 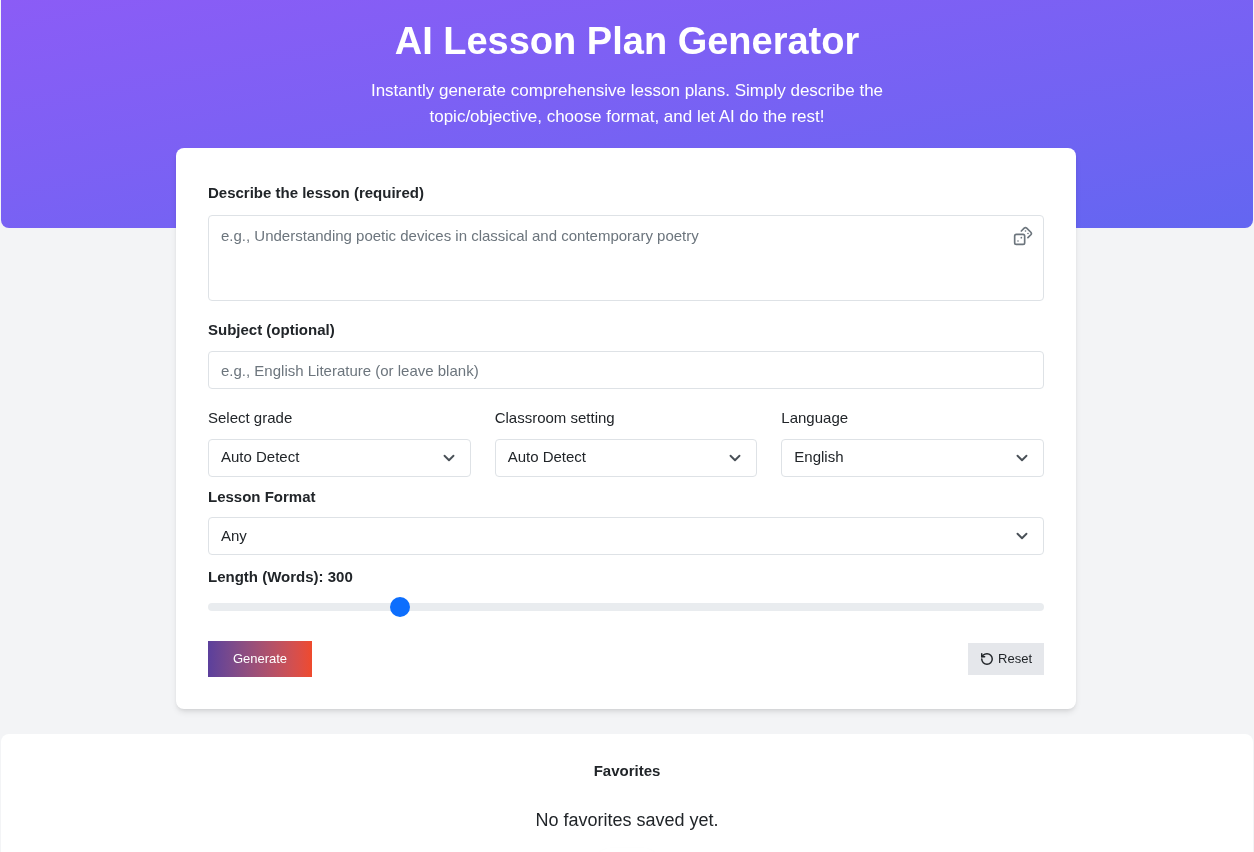 What do you see at coordinates (1006, 658) in the screenshot?
I see `reset-button: Reset` at bounding box center [1006, 658].